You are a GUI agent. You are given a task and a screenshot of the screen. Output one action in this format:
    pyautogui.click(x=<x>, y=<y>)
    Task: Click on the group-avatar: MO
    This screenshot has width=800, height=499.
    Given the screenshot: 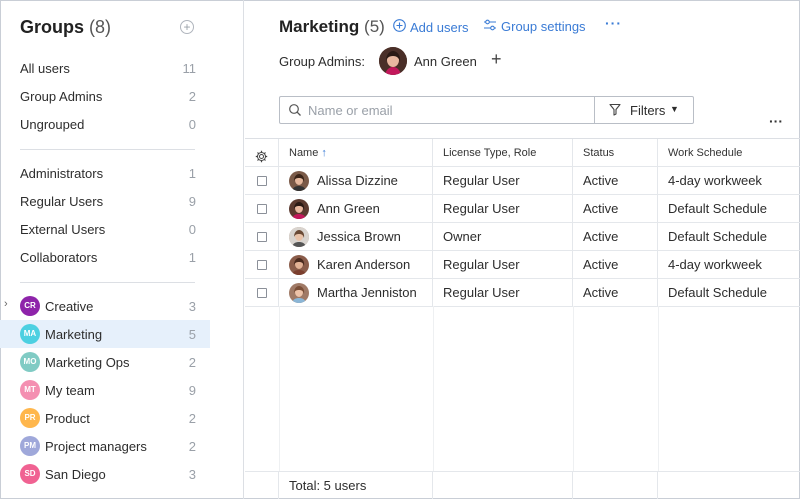 What is the action you would take?
    pyautogui.click(x=30, y=362)
    